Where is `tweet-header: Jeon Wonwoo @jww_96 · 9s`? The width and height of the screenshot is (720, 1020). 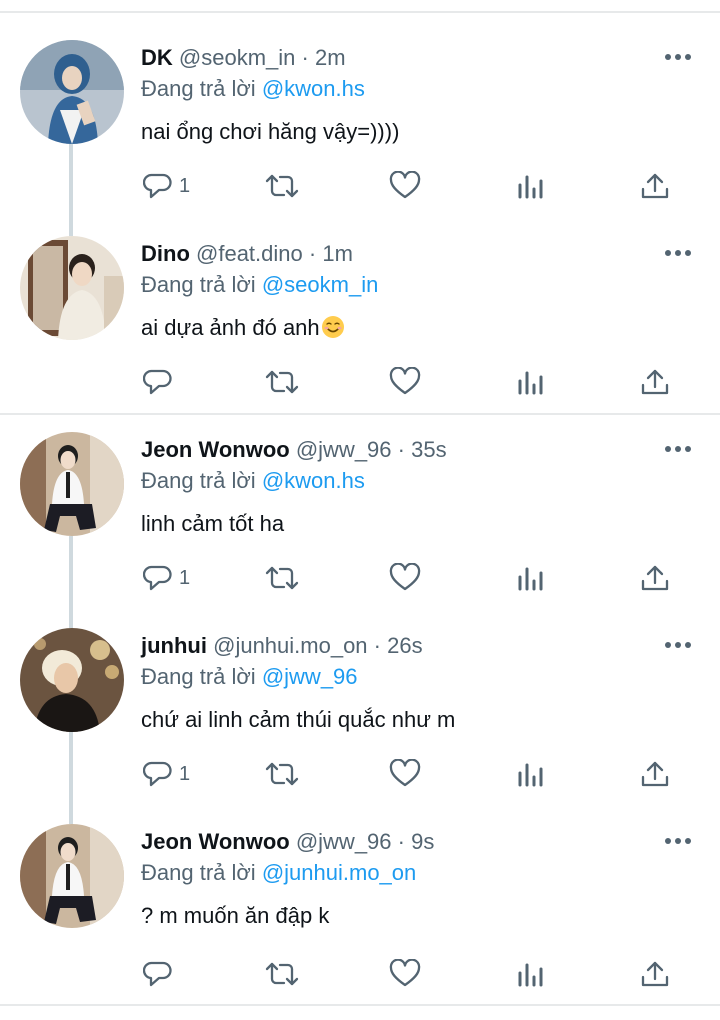 tweet-header: Jeon Wonwoo @jww_96 · 9s is located at coordinates (287, 842).